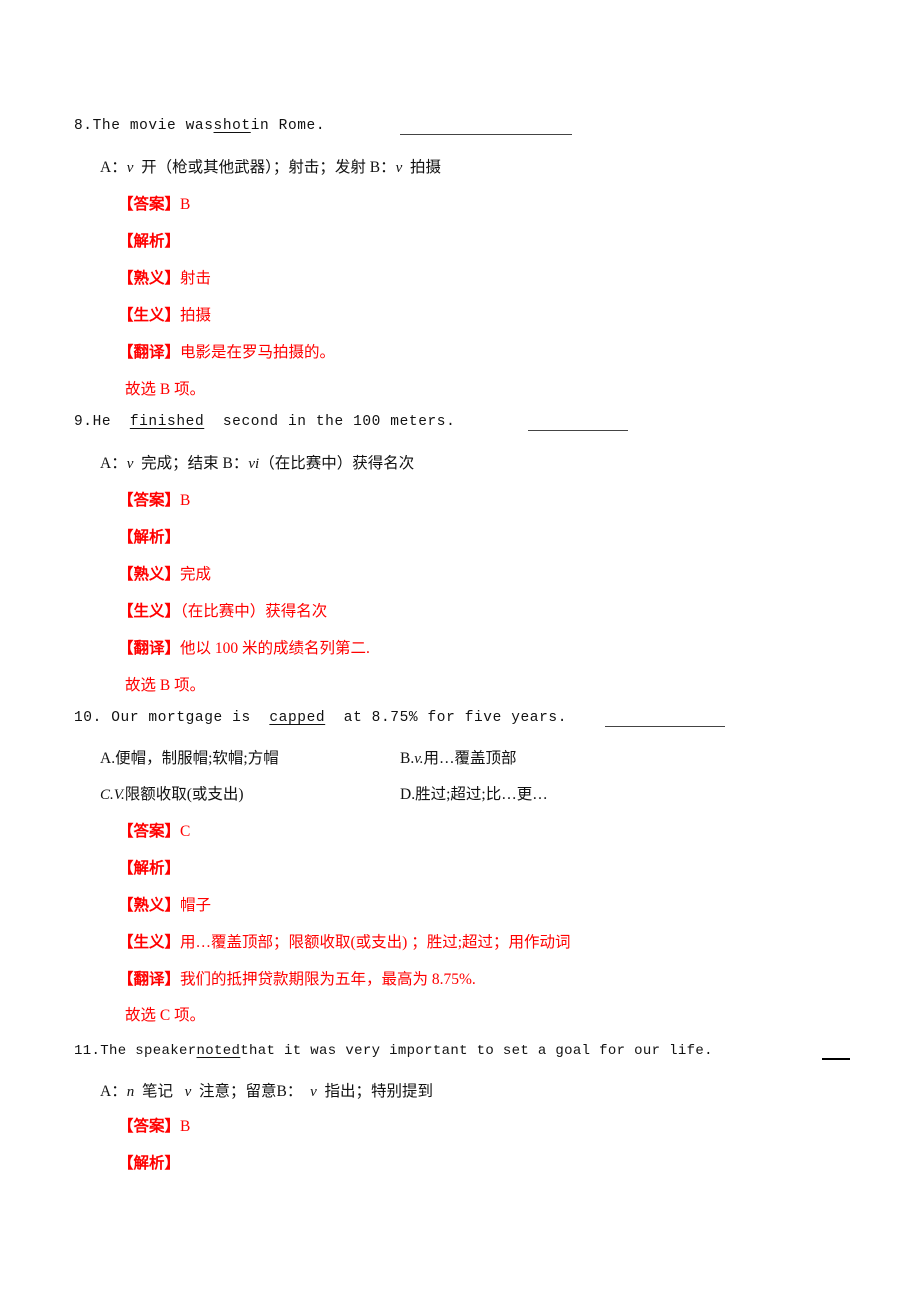  Describe the element at coordinates (149, 1126) in the screenshot. I see `answer-label-11: 【答案】` at that location.